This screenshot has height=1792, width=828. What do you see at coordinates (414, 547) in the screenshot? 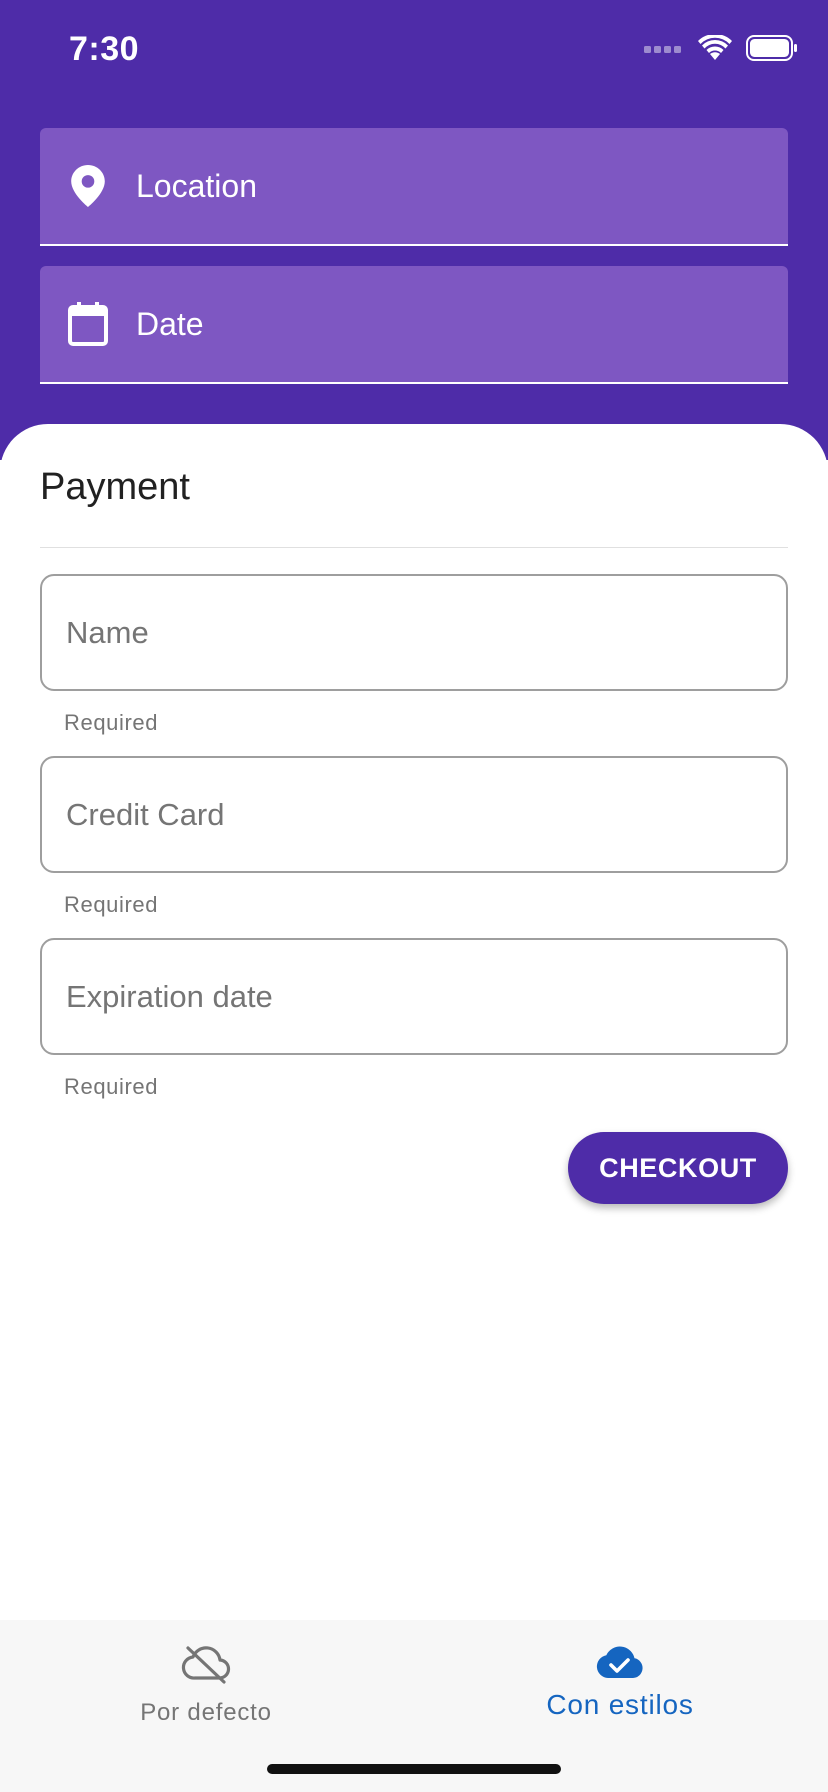
I see `divider` at bounding box center [414, 547].